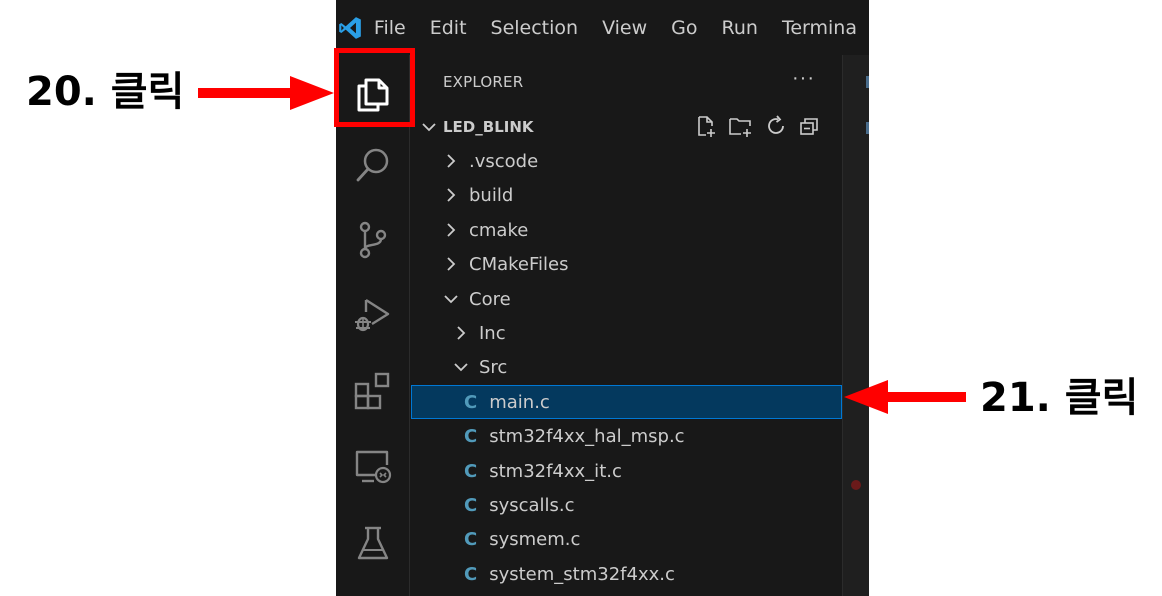 This screenshot has width=1162, height=596. I want to click on new-file-icon, so click(706, 126).